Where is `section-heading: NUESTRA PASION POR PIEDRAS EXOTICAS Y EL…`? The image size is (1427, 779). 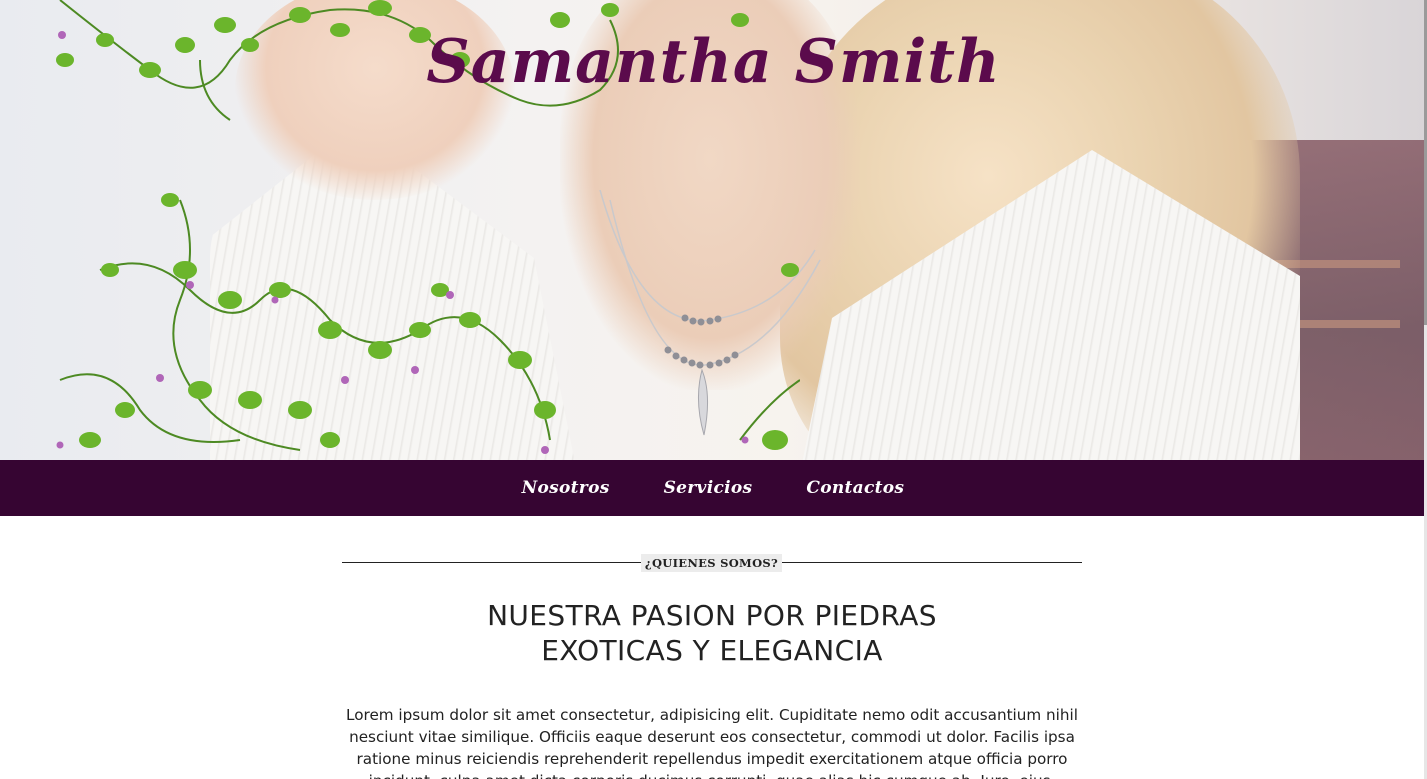
section-heading: NUESTRA PASION POR PIEDRAS EXOTICAS Y EL… is located at coordinates (712, 633).